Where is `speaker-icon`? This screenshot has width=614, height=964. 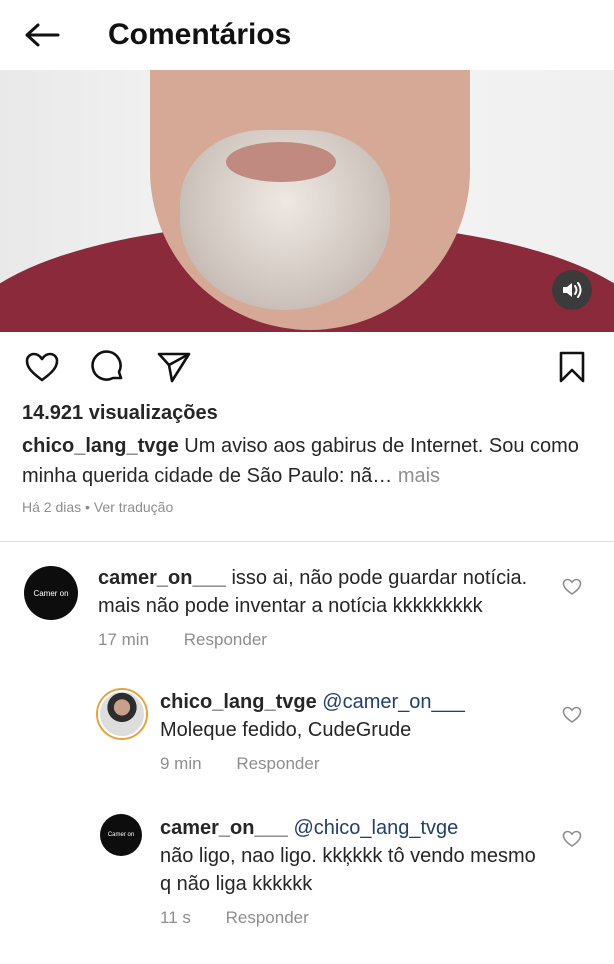
speaker-icon is located at coordinates (572, 290).